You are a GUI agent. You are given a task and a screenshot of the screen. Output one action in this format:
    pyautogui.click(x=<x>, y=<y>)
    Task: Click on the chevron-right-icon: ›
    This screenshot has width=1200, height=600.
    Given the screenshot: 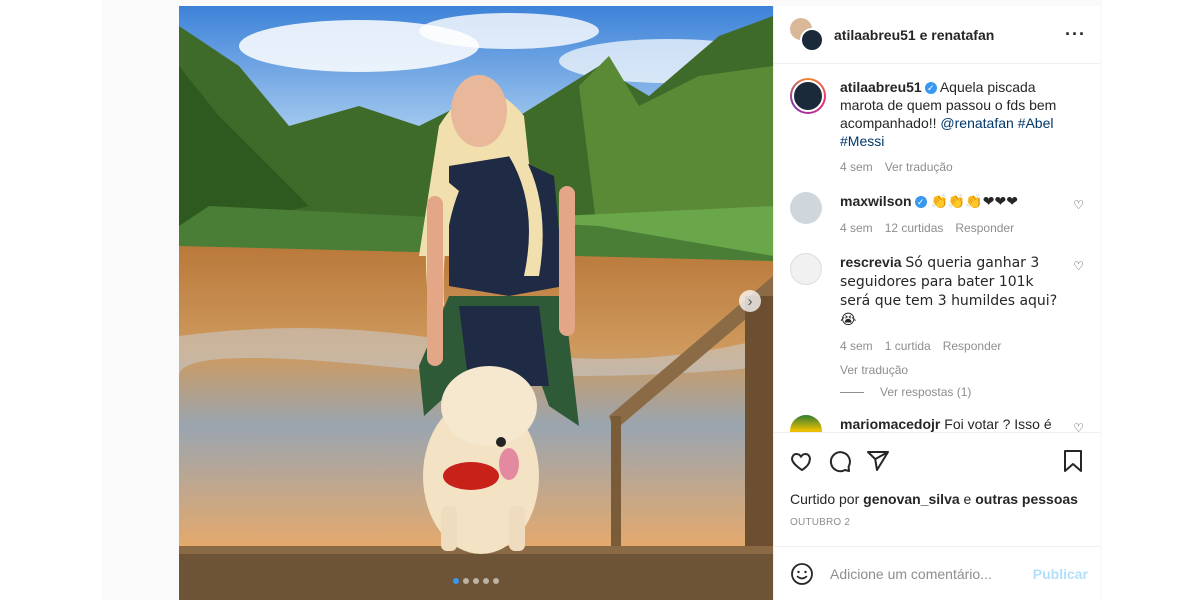 What is the action you would take?
    pyautogui.click(x=750, y=301)
    